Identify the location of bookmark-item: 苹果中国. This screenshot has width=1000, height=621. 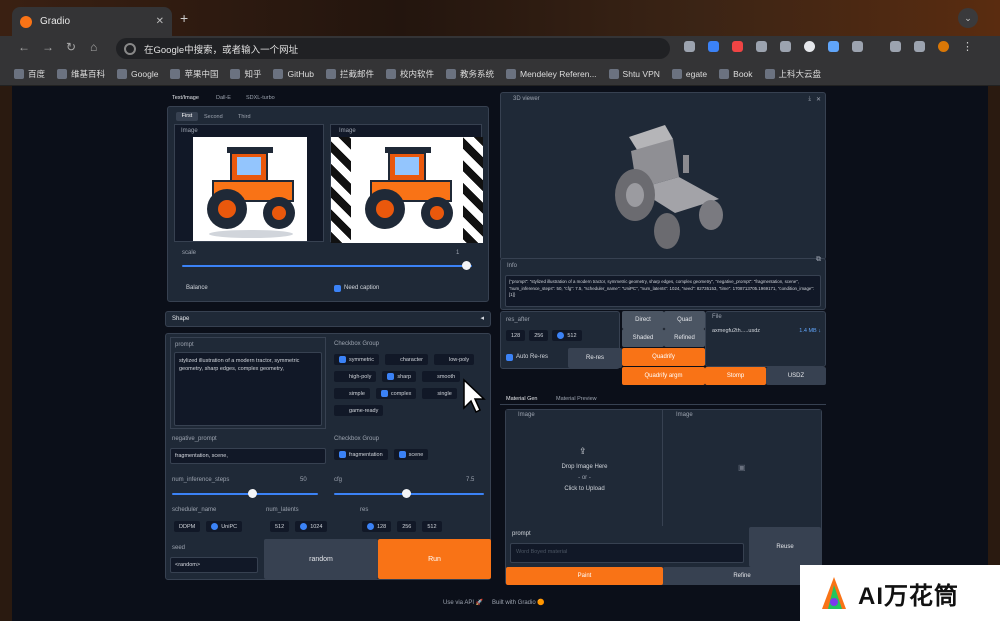
(194, 74).